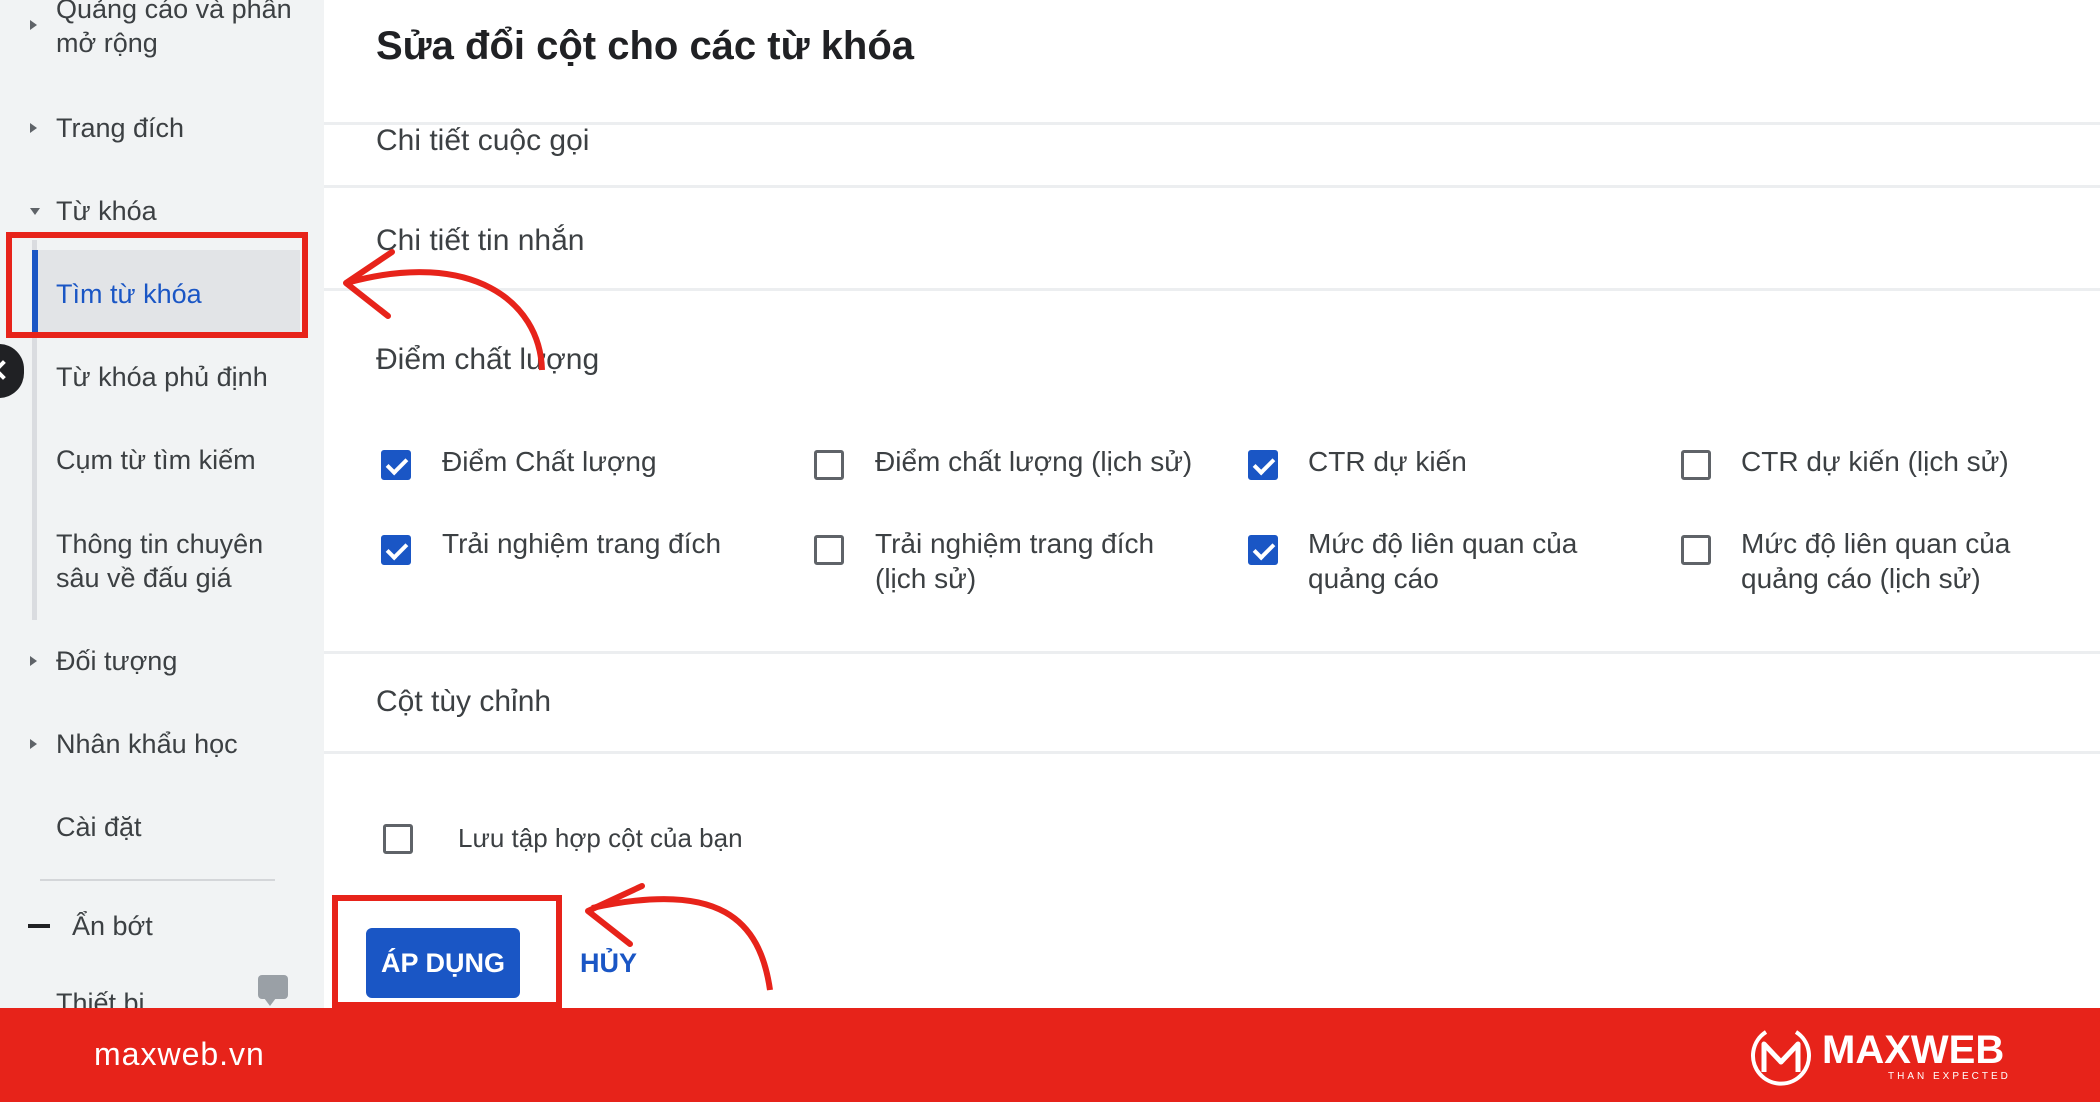 This screenshot has height=1102, width=2100. What do you see at coordinates (160, 561) in the screenshot?
I see `sidebar-item-label: Thông tin chuyên sâu về đấu giá` at bounding box center [160, 561].